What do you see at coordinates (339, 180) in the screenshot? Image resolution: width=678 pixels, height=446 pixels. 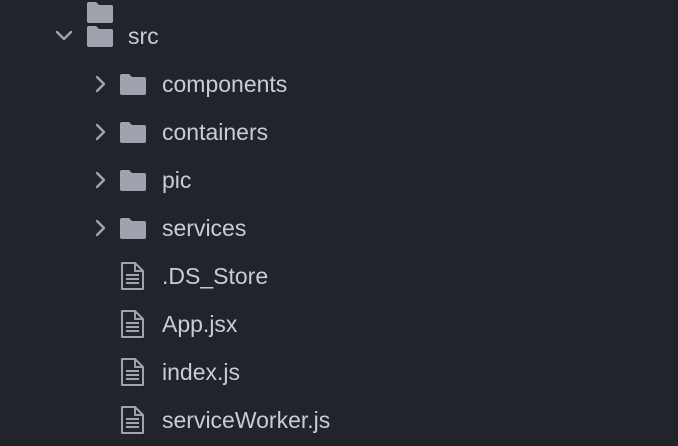 I see `tree-row-pic: pic` at bounding box center [339, 180].